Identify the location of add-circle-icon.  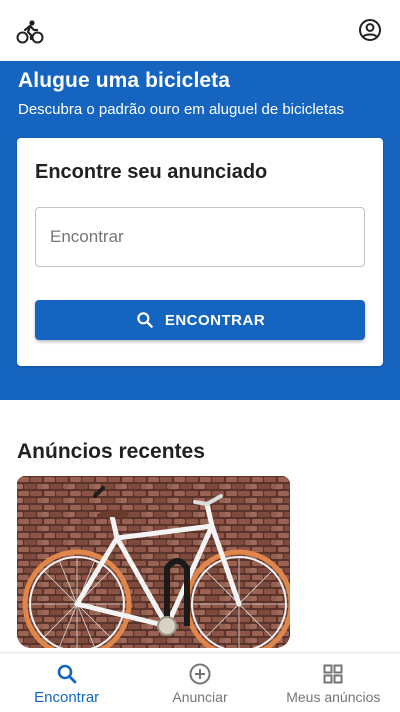
(200, 674).